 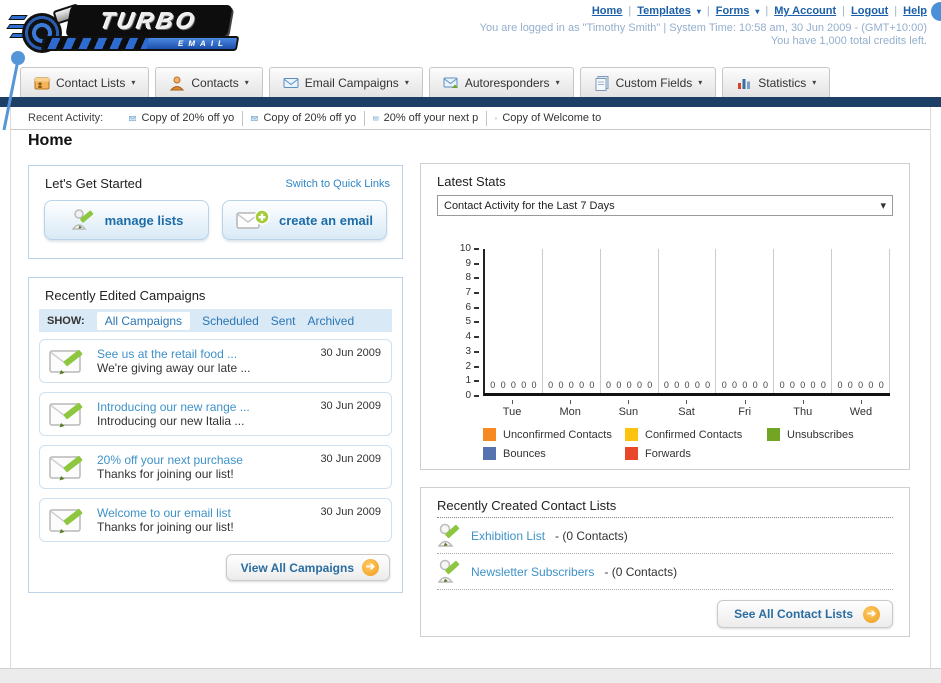 I want to click on manage-lists-label: manage lists, so click(x=144, y=220).